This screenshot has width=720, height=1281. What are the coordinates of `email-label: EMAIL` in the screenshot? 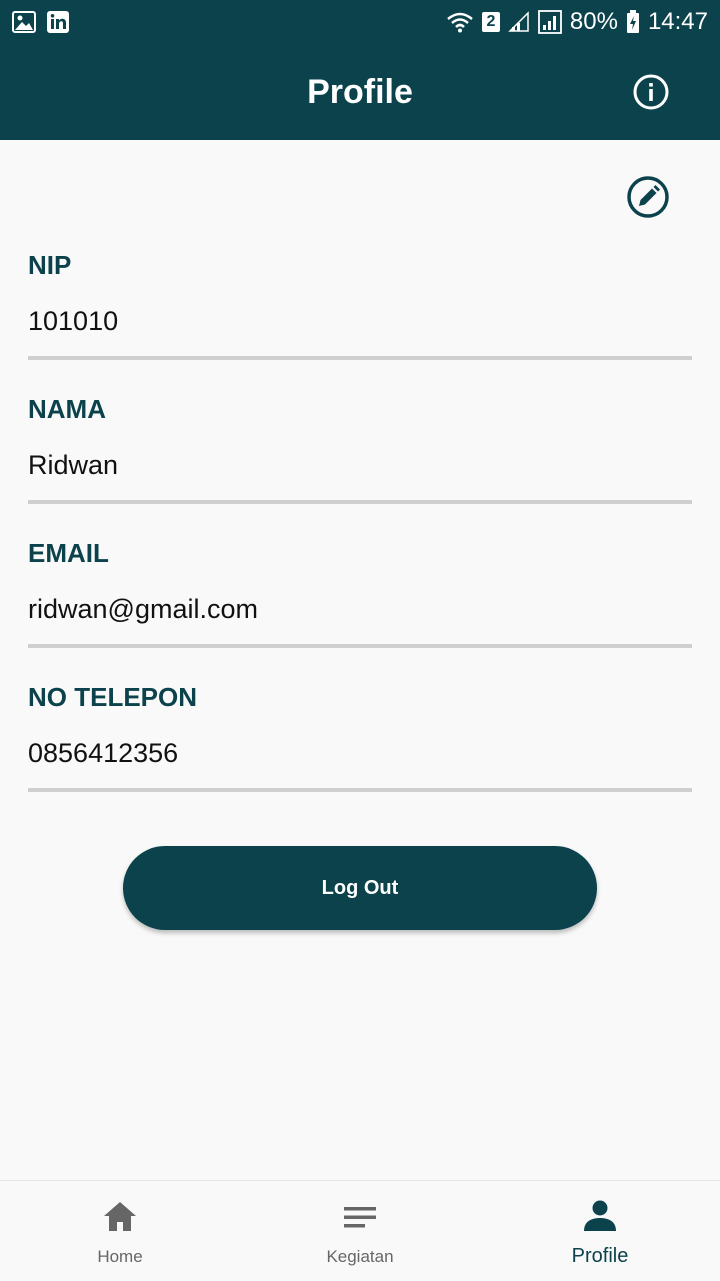 It's located at (68, 553).